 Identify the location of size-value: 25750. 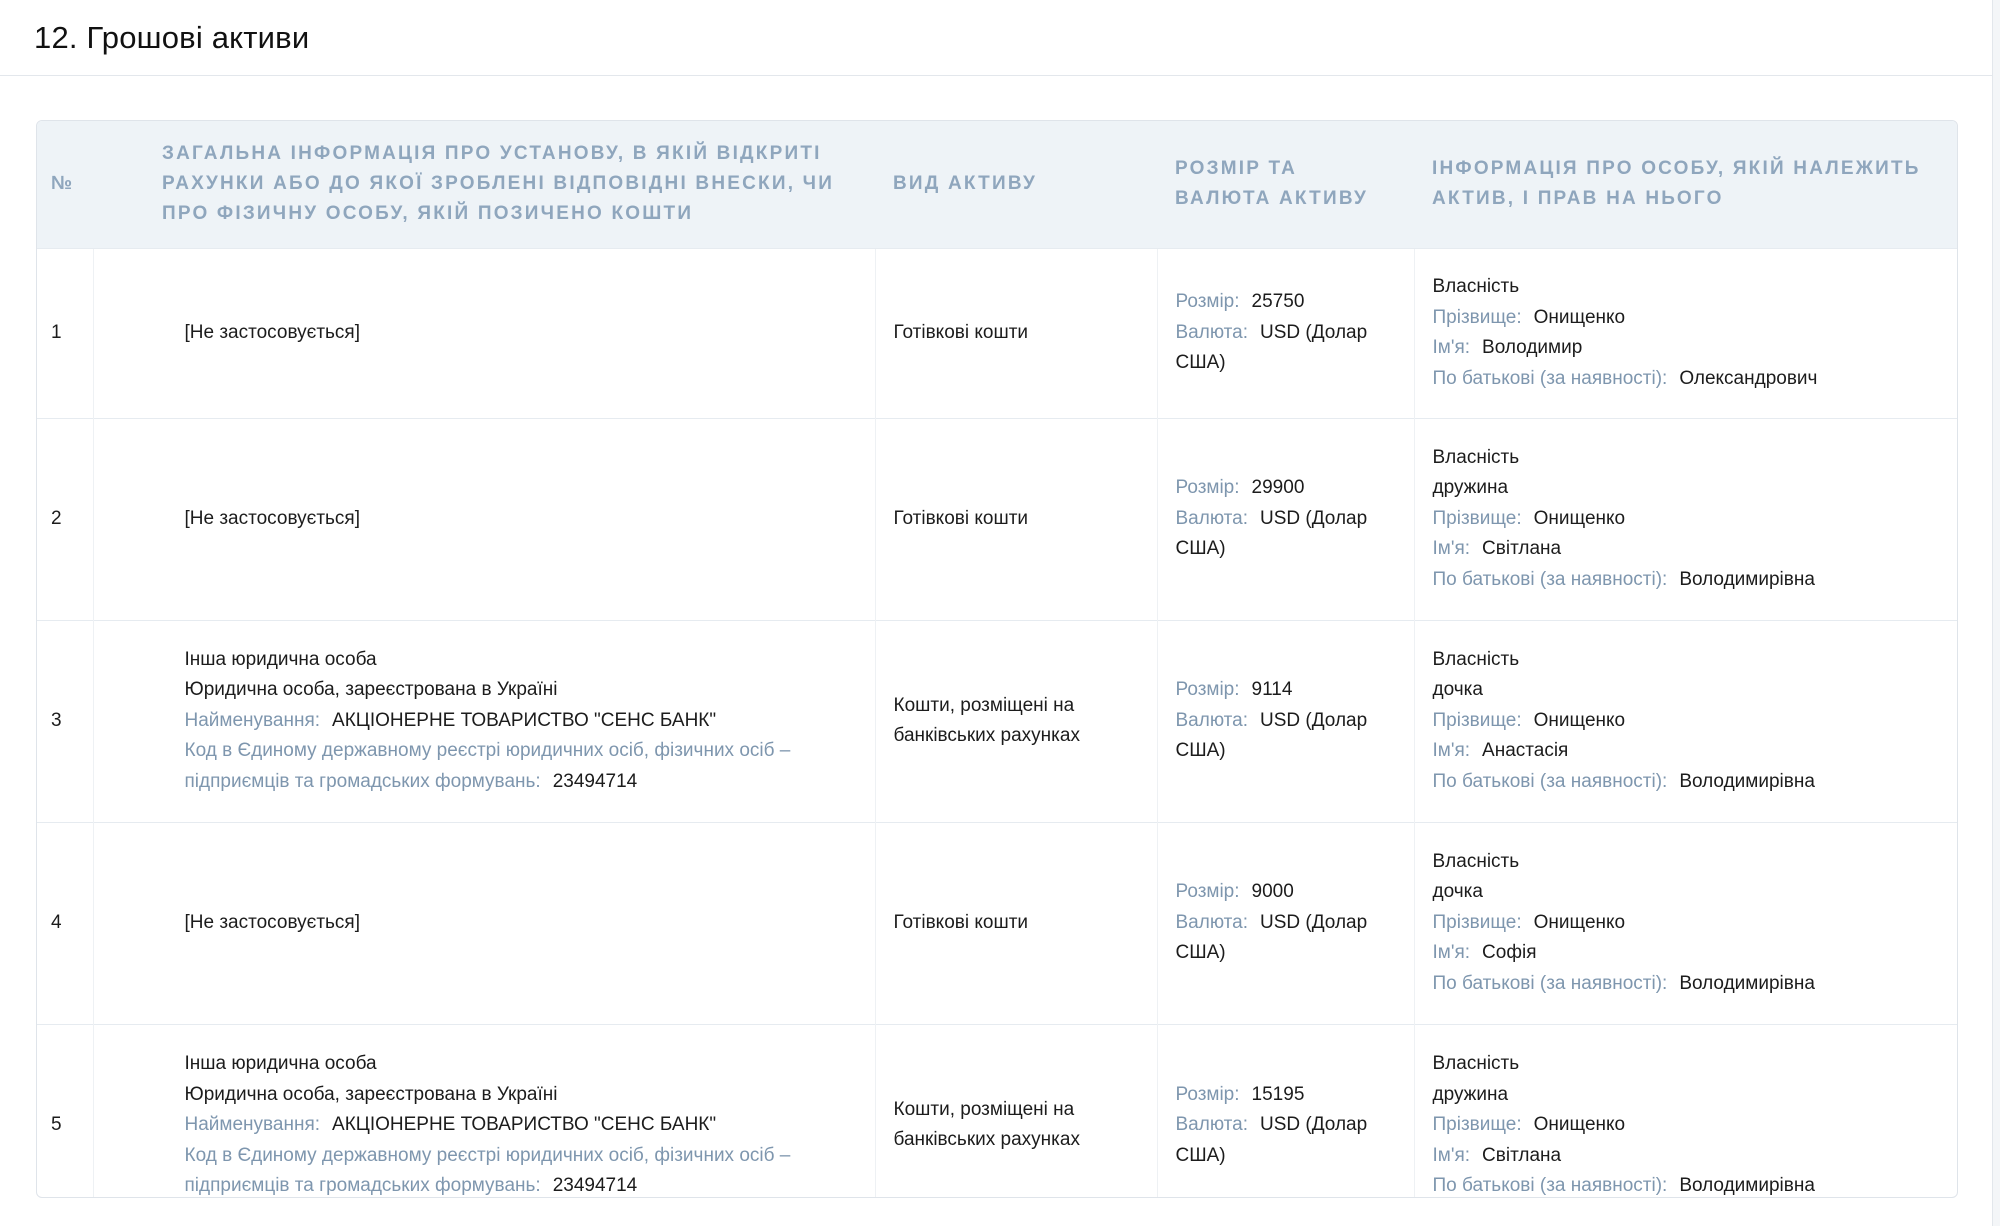
(1278, 302).